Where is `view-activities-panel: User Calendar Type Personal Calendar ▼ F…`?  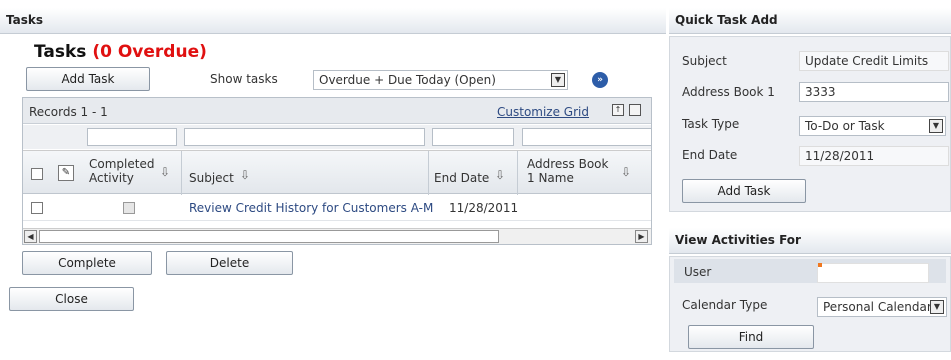
view-activities-panel: User Calendar Type Personal Calendar ▼ F… is located at coordinates (810, 304).